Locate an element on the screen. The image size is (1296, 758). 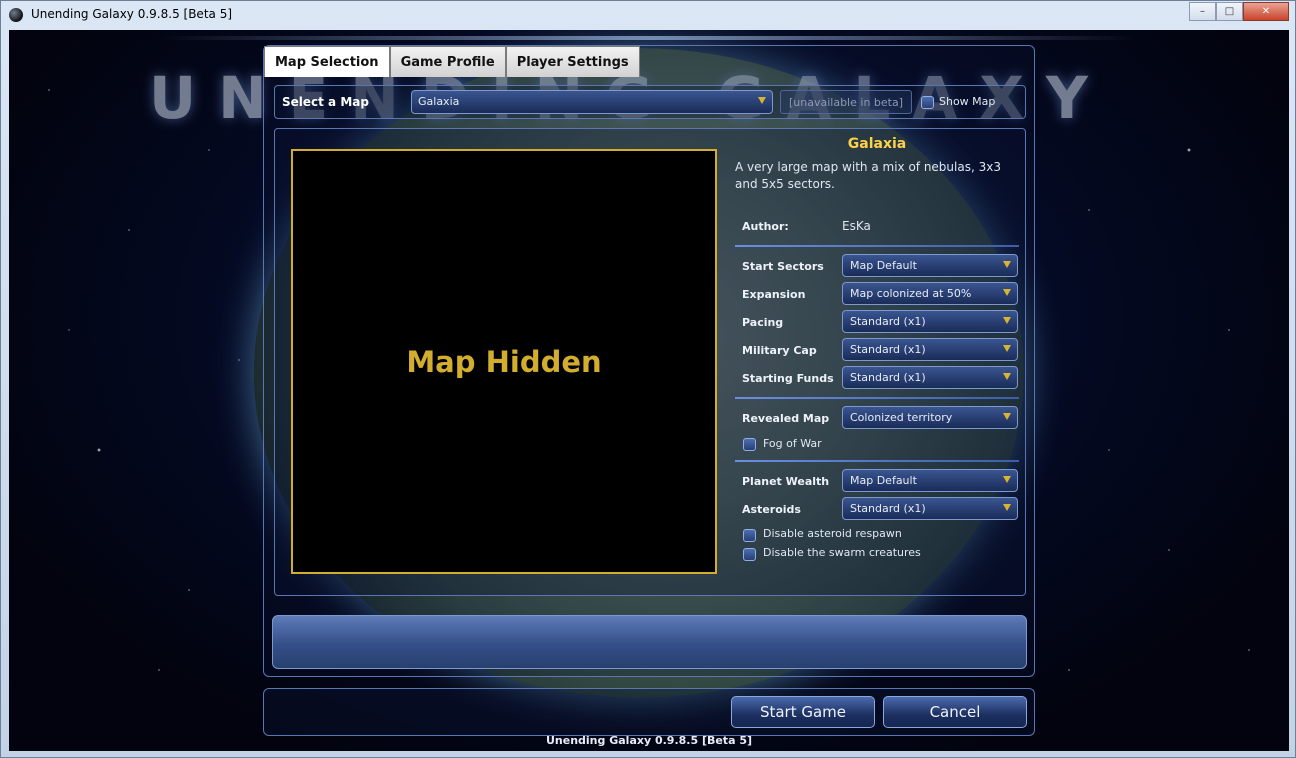
message-bar is located at coordinates (649, 642).